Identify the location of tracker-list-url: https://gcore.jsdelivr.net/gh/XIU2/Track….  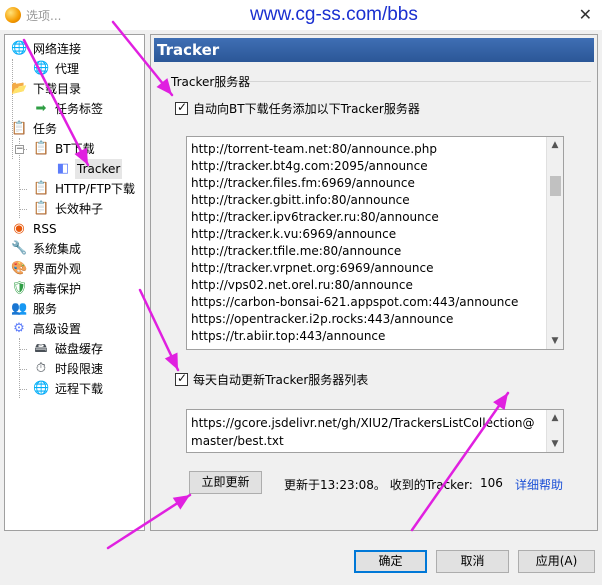
(363, 432).